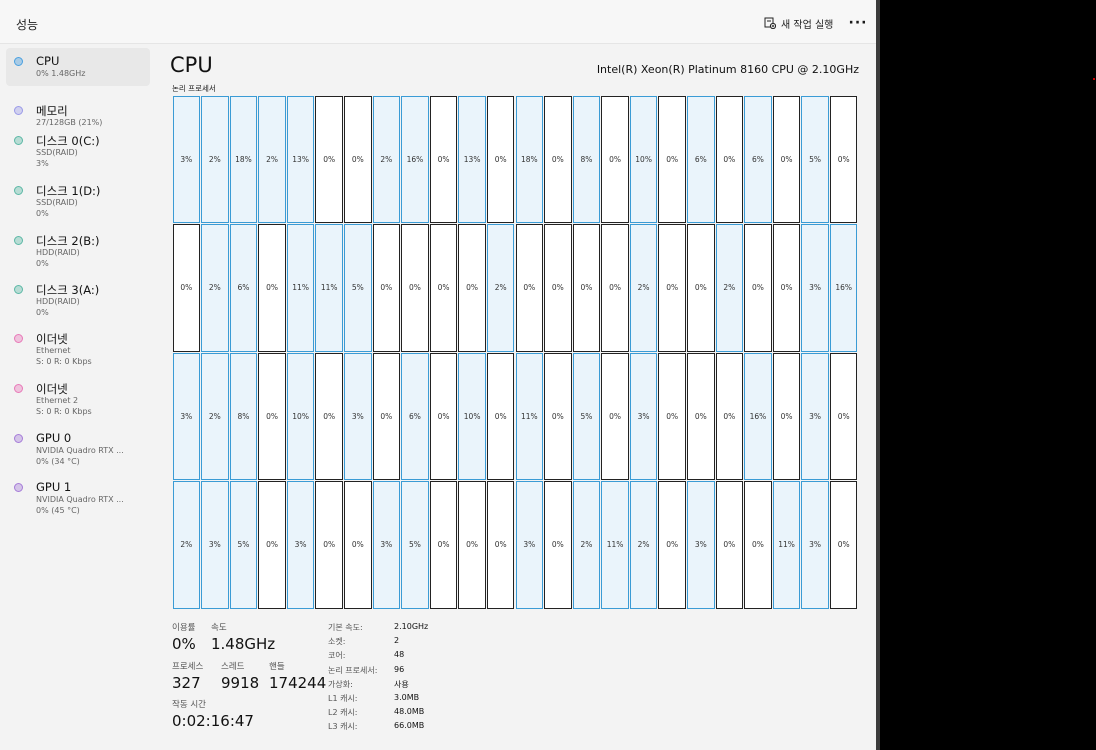  What do you see at coordinates (189, 705) in the screenshot?
I see `uptime-label: 작동 시간` at bounding box center [189, 705].